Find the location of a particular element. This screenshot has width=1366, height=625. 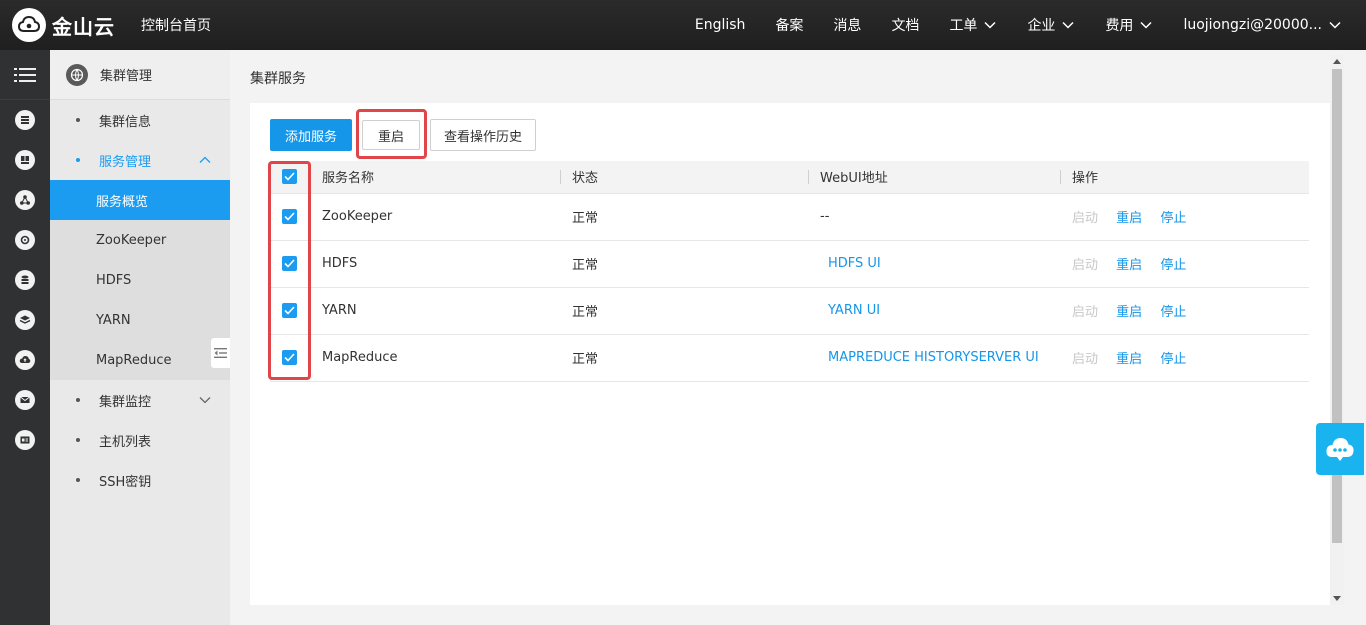

sidebar-collapse-toggle is located at coordinates (220, 353).